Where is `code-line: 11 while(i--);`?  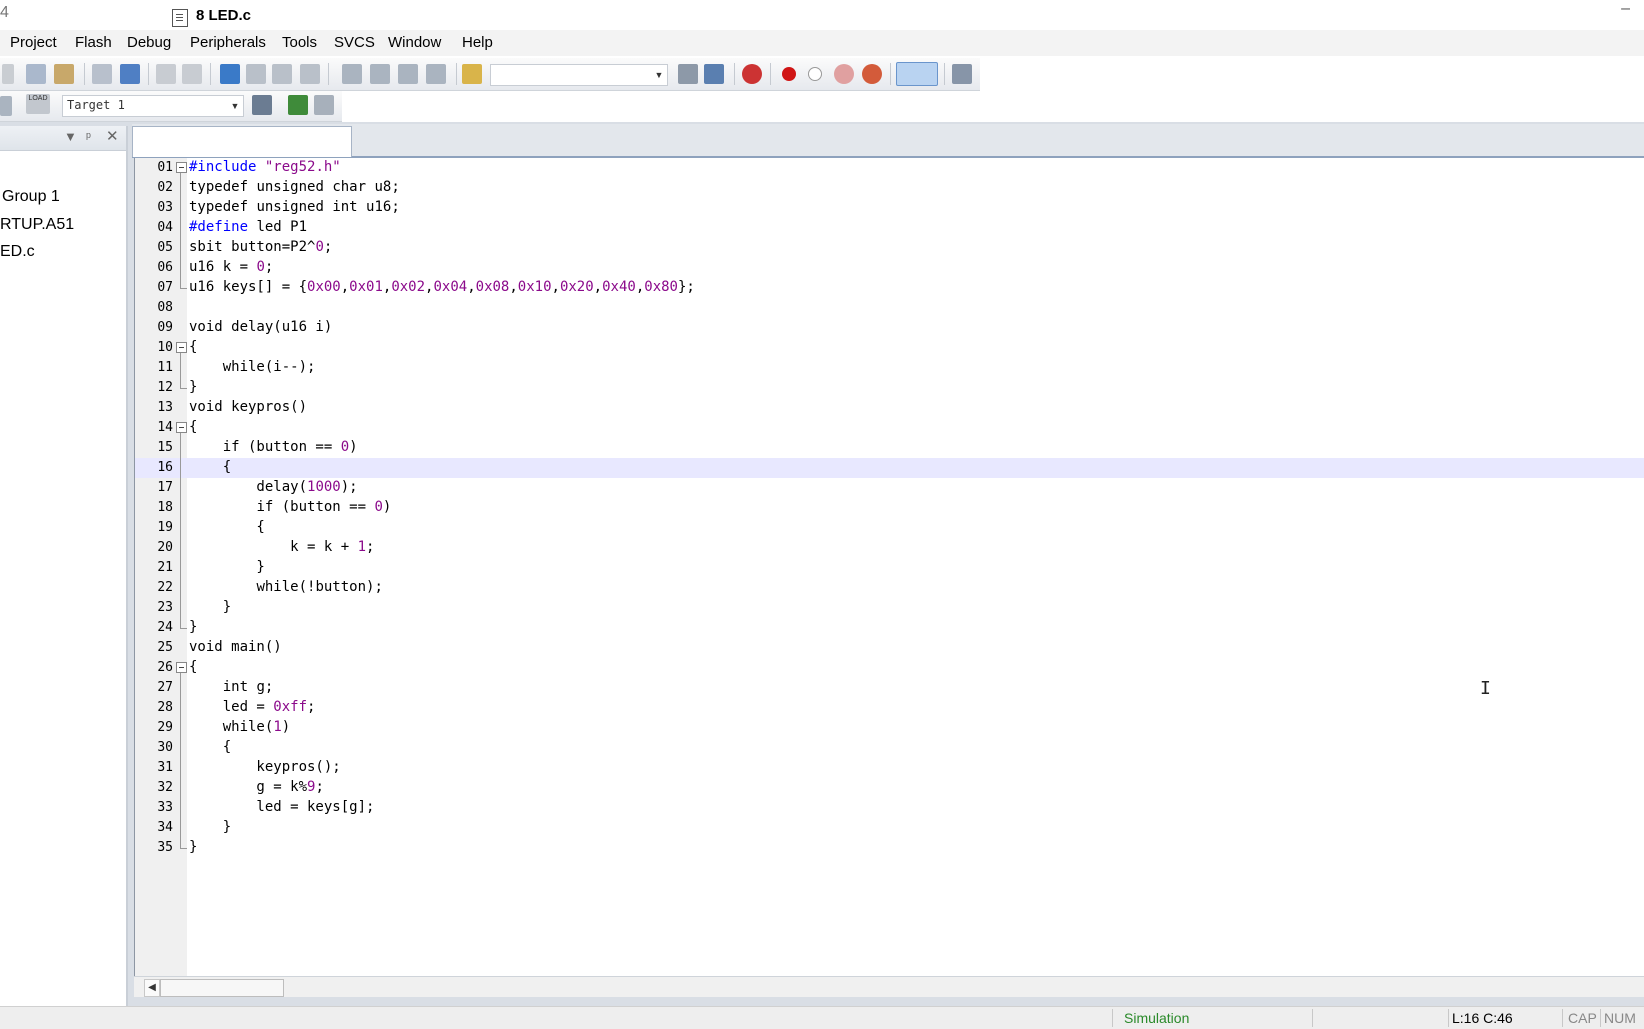 code-line: 11 while(i--); is located at coordinates (889, 368).